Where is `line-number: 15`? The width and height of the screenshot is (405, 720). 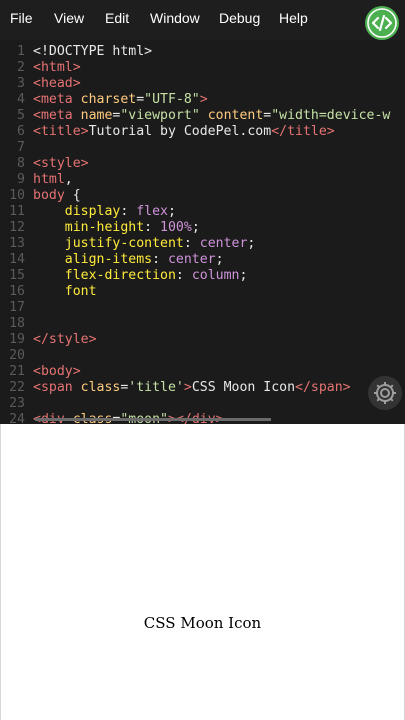 line-number: 15 is located at coordinates (17, 275).